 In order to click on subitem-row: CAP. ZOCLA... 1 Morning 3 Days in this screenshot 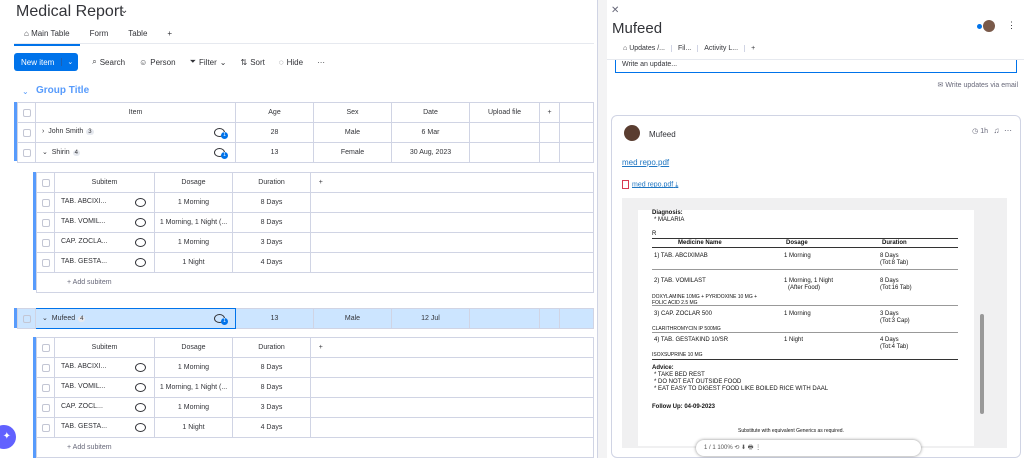, I will do `click(315, 242)`.